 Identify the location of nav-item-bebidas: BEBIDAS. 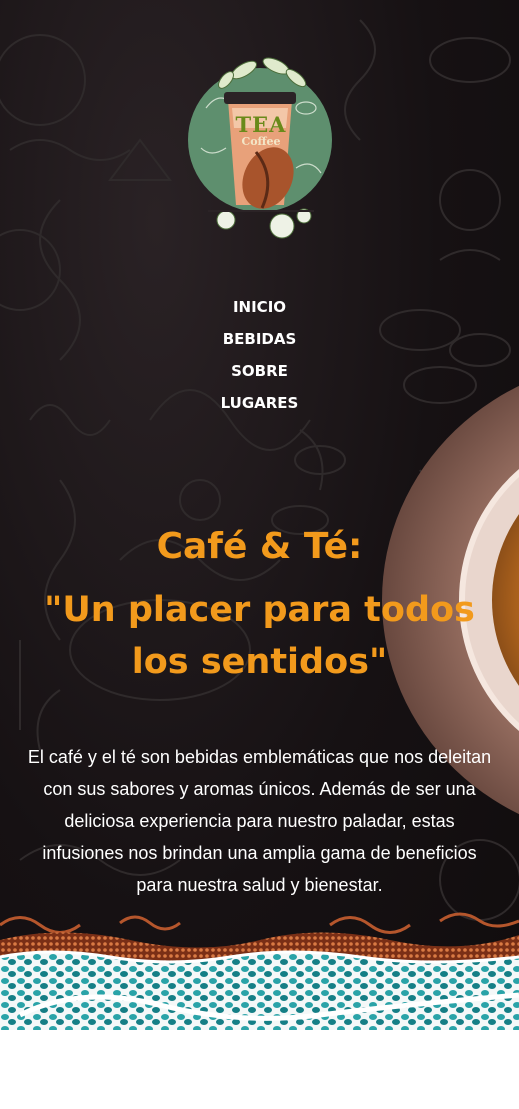
(259, 344).